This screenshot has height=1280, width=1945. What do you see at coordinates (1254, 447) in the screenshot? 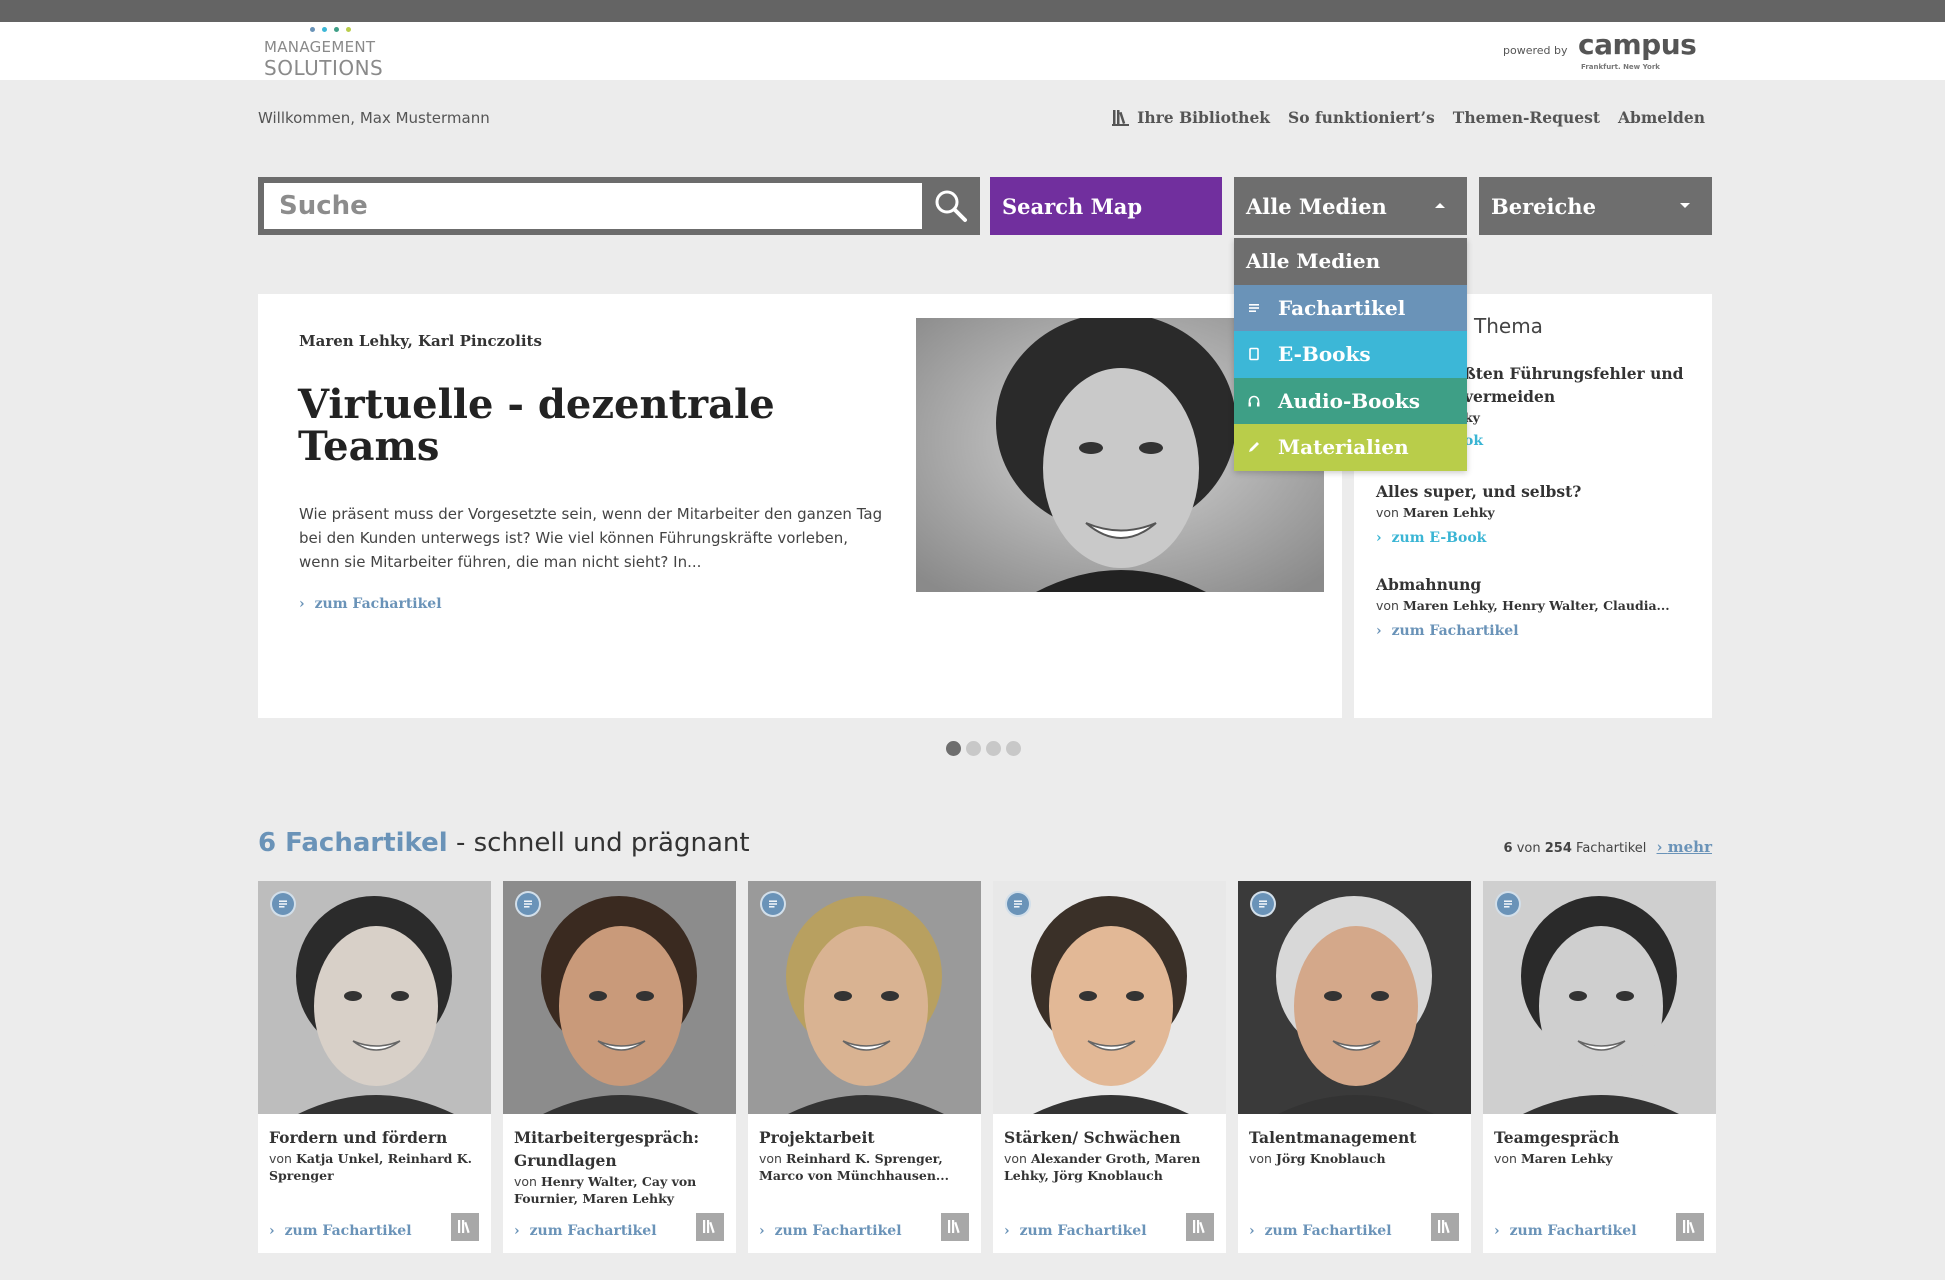
I see `pencil-icon` at bounding box center [1254, 447].